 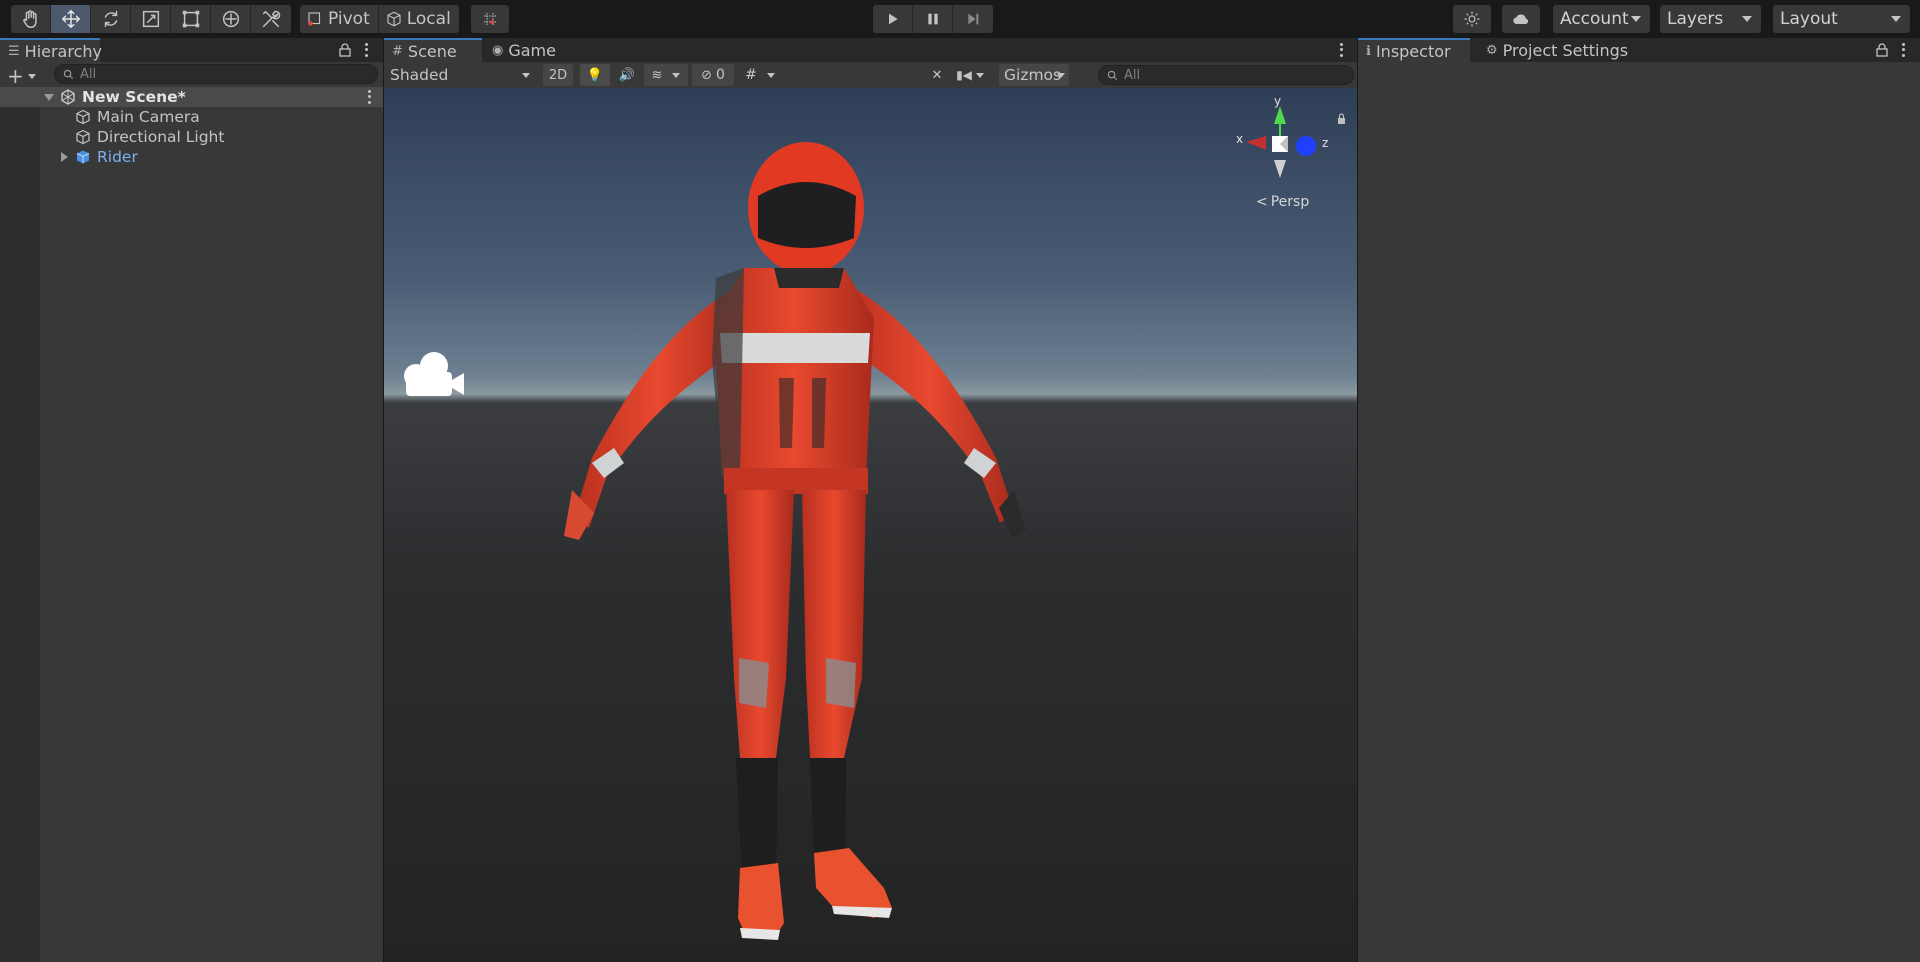 What do you see at coordinates (1710, 19) in the screenshot?
I see `layers-dropdown: Layers` at bounding box center [1710, 19].